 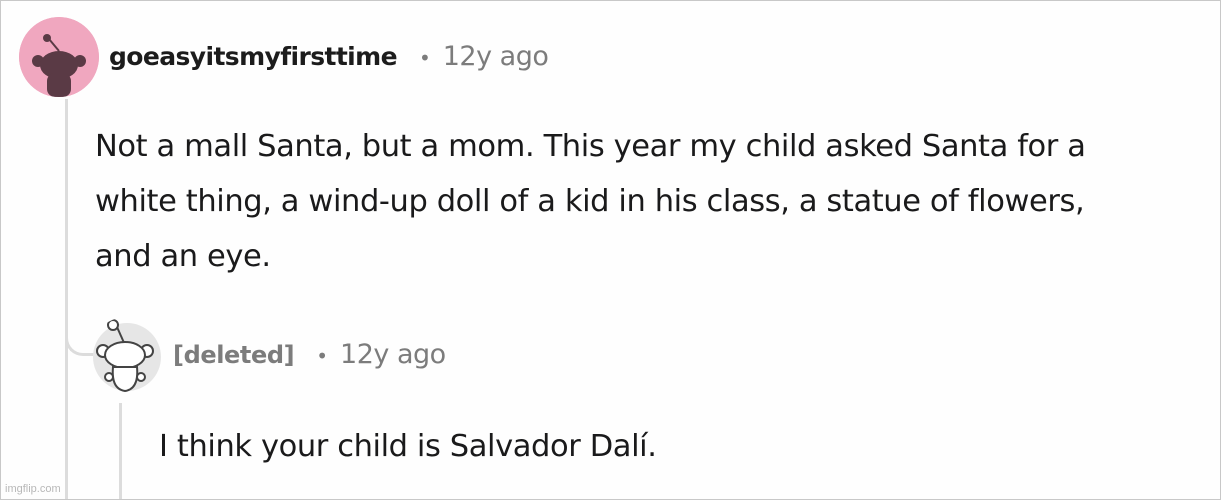 I want to click on comment-timestamp: 12y ago, so click(x=496, y=56).